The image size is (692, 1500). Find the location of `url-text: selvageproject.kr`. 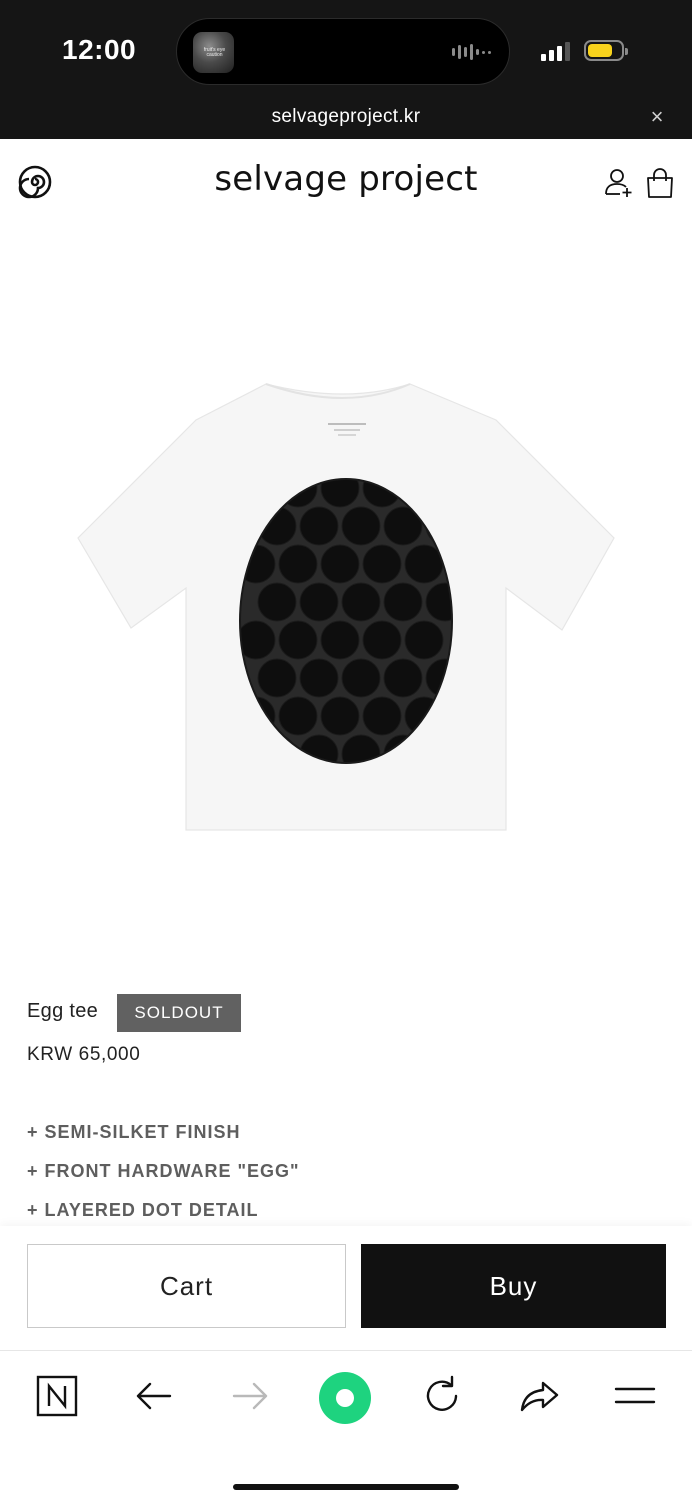

url-text: selvageproject.kr is located at coordinates (346, 117).